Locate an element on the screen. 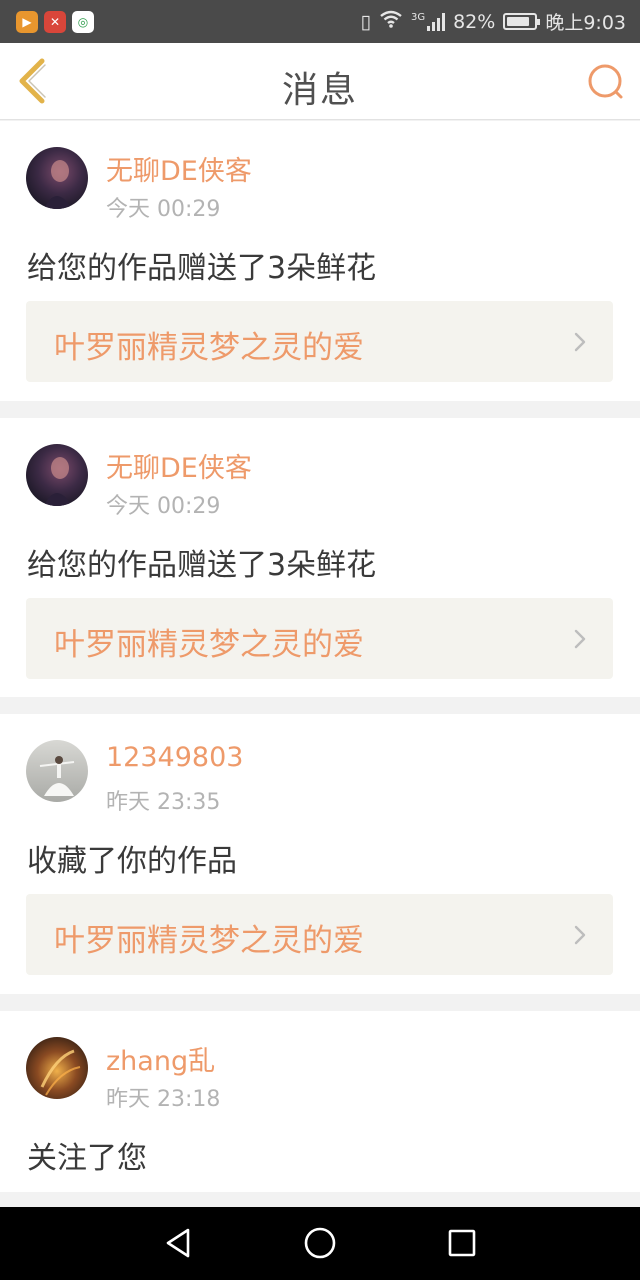 This screenshot has width=640, height=1280. signal-icon is located at coordinates (436, 21).